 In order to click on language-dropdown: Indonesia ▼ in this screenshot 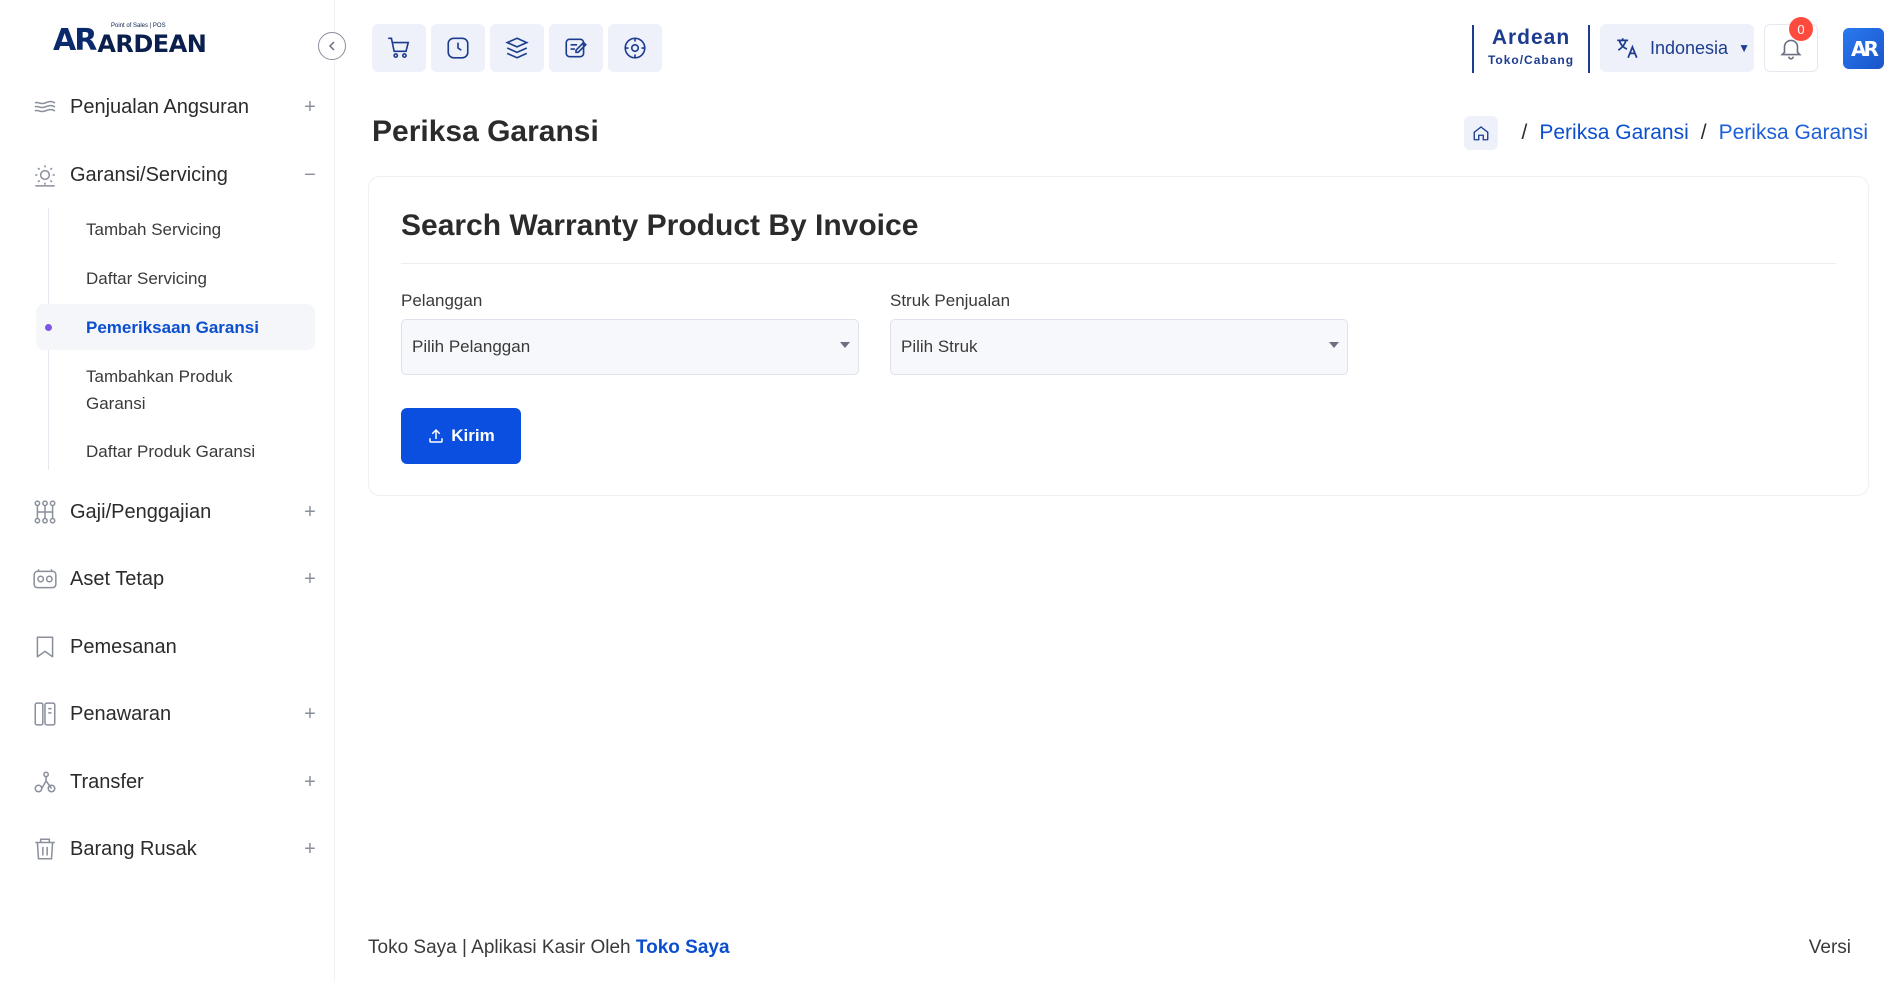, I will do `click(1677, 48)`.